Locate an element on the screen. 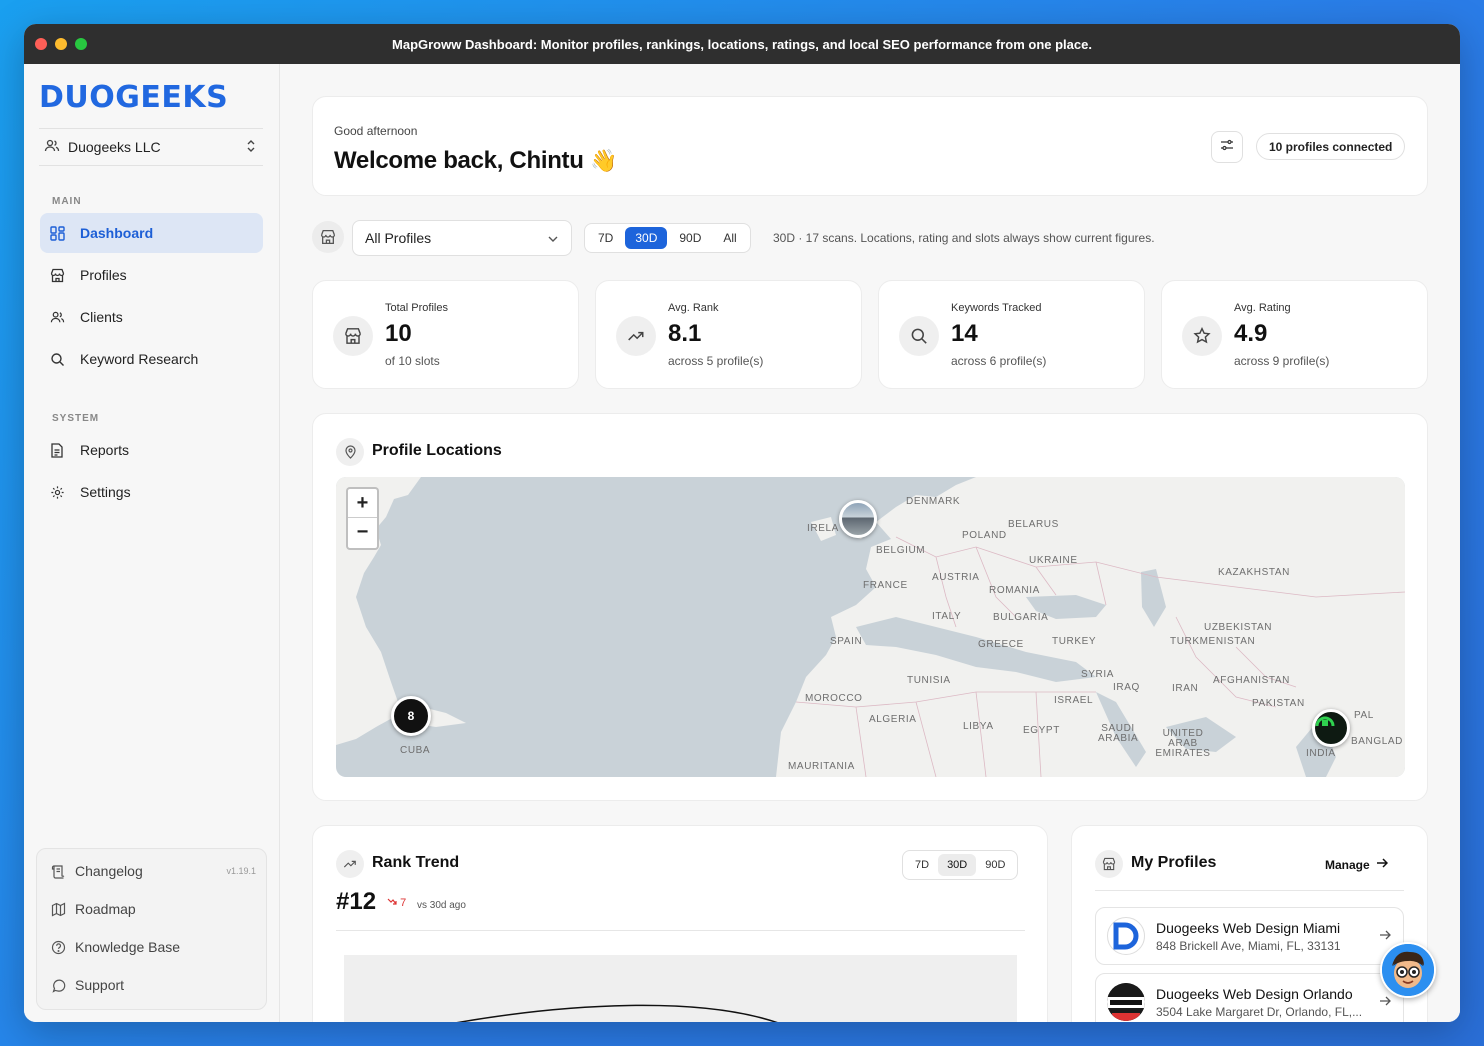 The width and height of the screenshot is (1484, 1046). map-label: SAUDI ARABIA is located at coordinates (1118, 733).